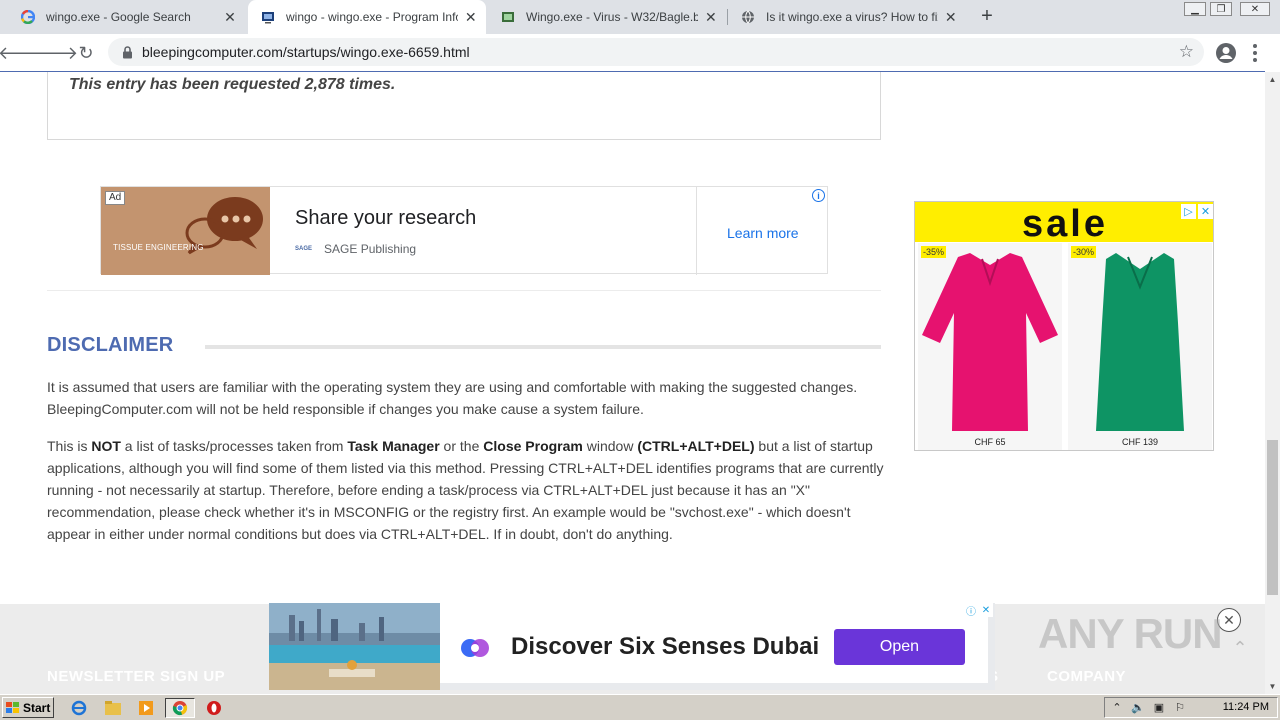  I want to click on volume-icon: 🔈, so click(1138, 708).